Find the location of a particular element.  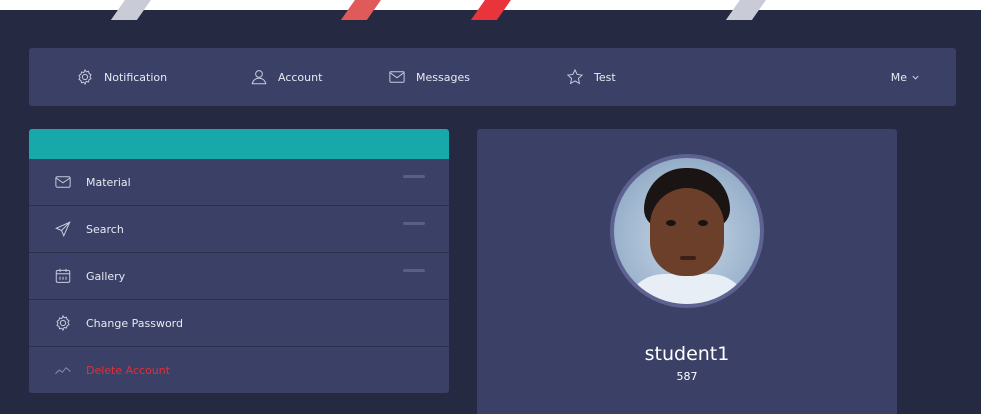

nav-label: Account is located at coordinates (300, 77).